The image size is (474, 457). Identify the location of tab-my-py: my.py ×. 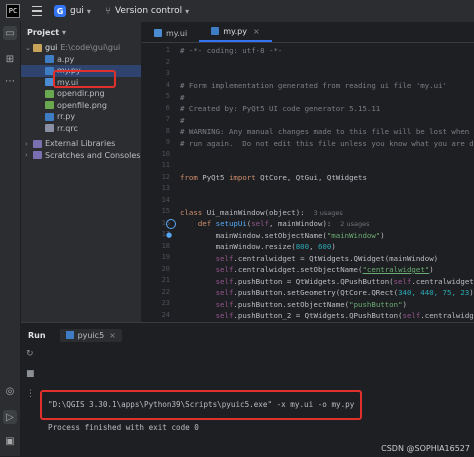
(235, 32).